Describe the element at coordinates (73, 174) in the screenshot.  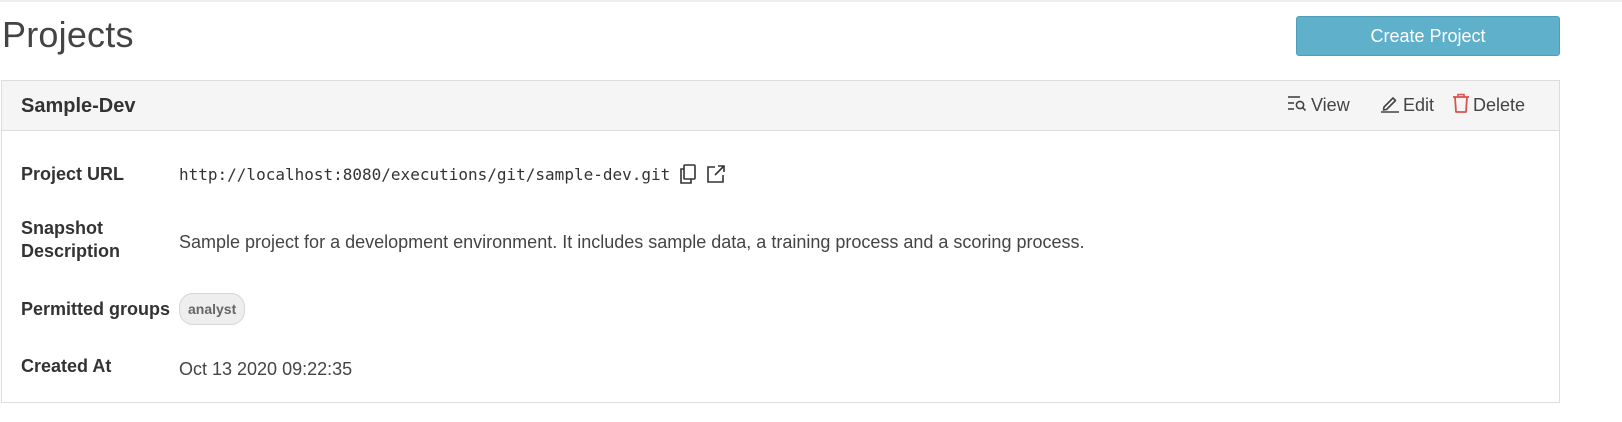
I see `project-url-label: Project URL` at that location.